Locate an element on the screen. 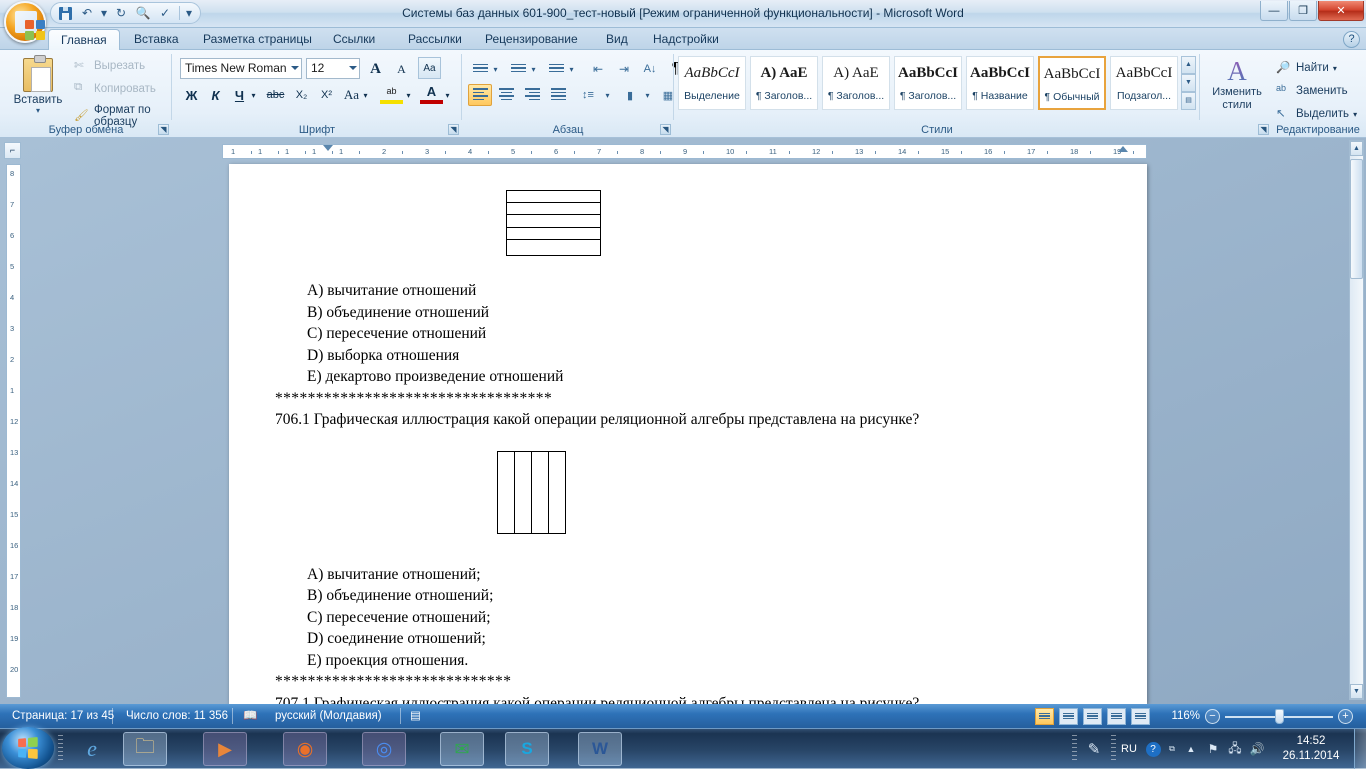 This screenshot has width=1366, height=769. show-hidden-icons-icon: ▲ is located at coordinates (1191, 749).